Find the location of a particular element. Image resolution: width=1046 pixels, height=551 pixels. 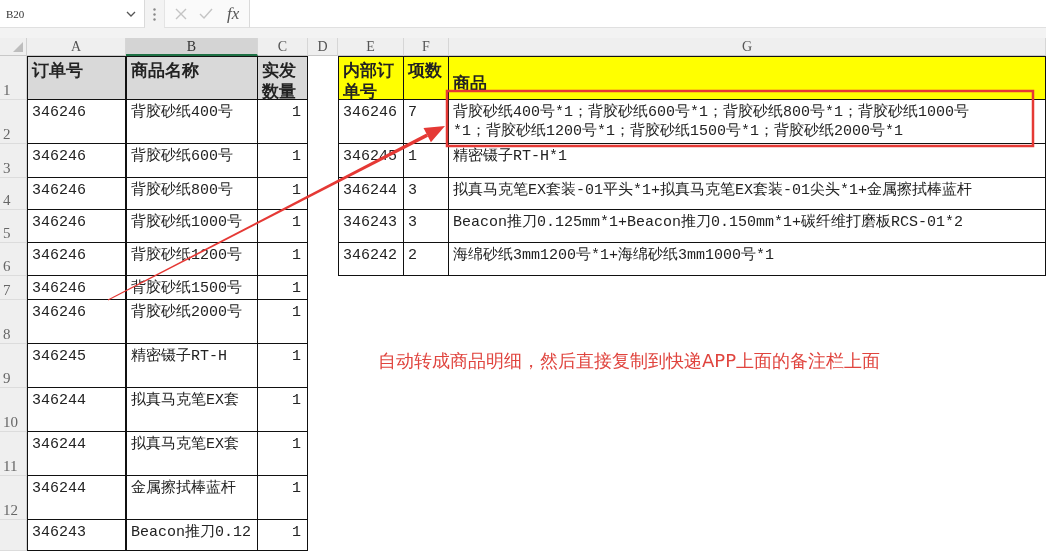

table-cell: 背胶砂纸800号 is located at coordinates (192, 194).